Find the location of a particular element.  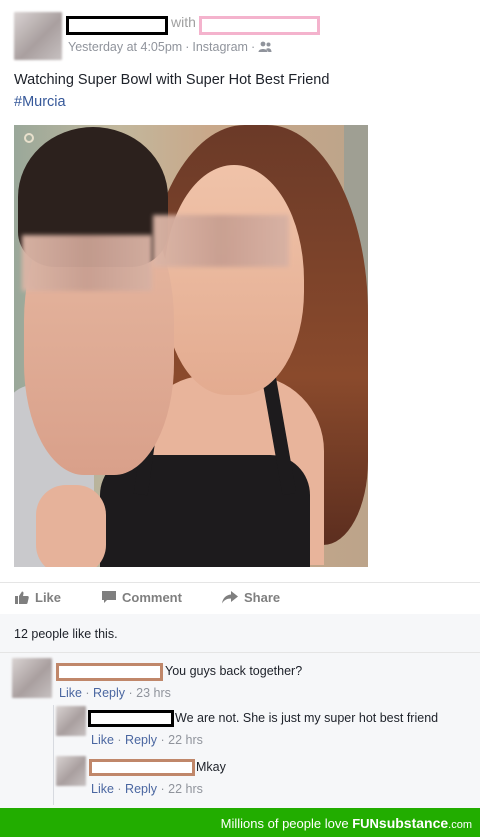

like-button: Like is located at coordinates (38, 598).